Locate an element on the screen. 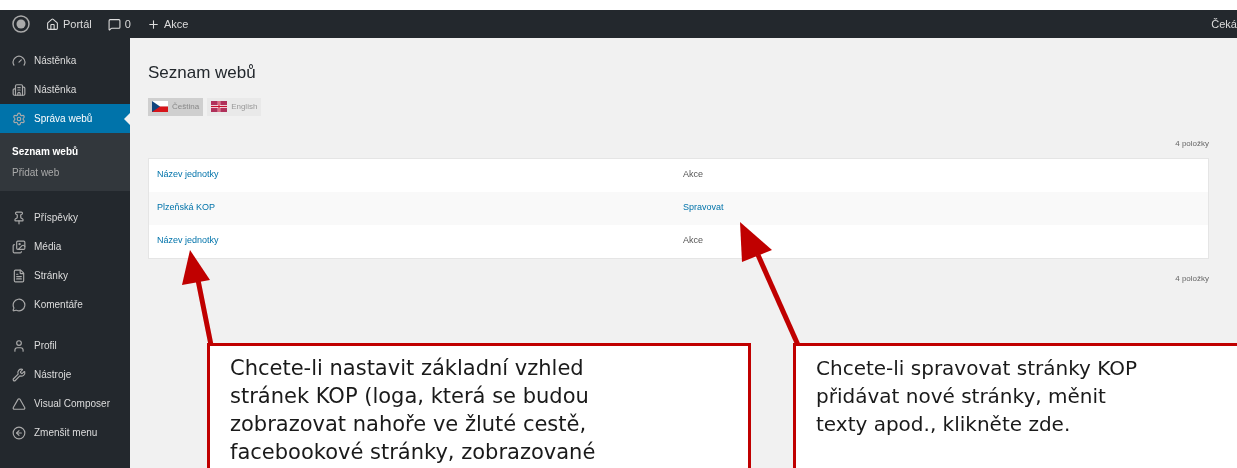 Image resolution: width=1237 pixels, height=468 pixels. callout-text: Chcete-li spravovat stránky KOP přidávat nové stránky, měnit texty apod., klikněte zde. is located at coordinates (977, 396).